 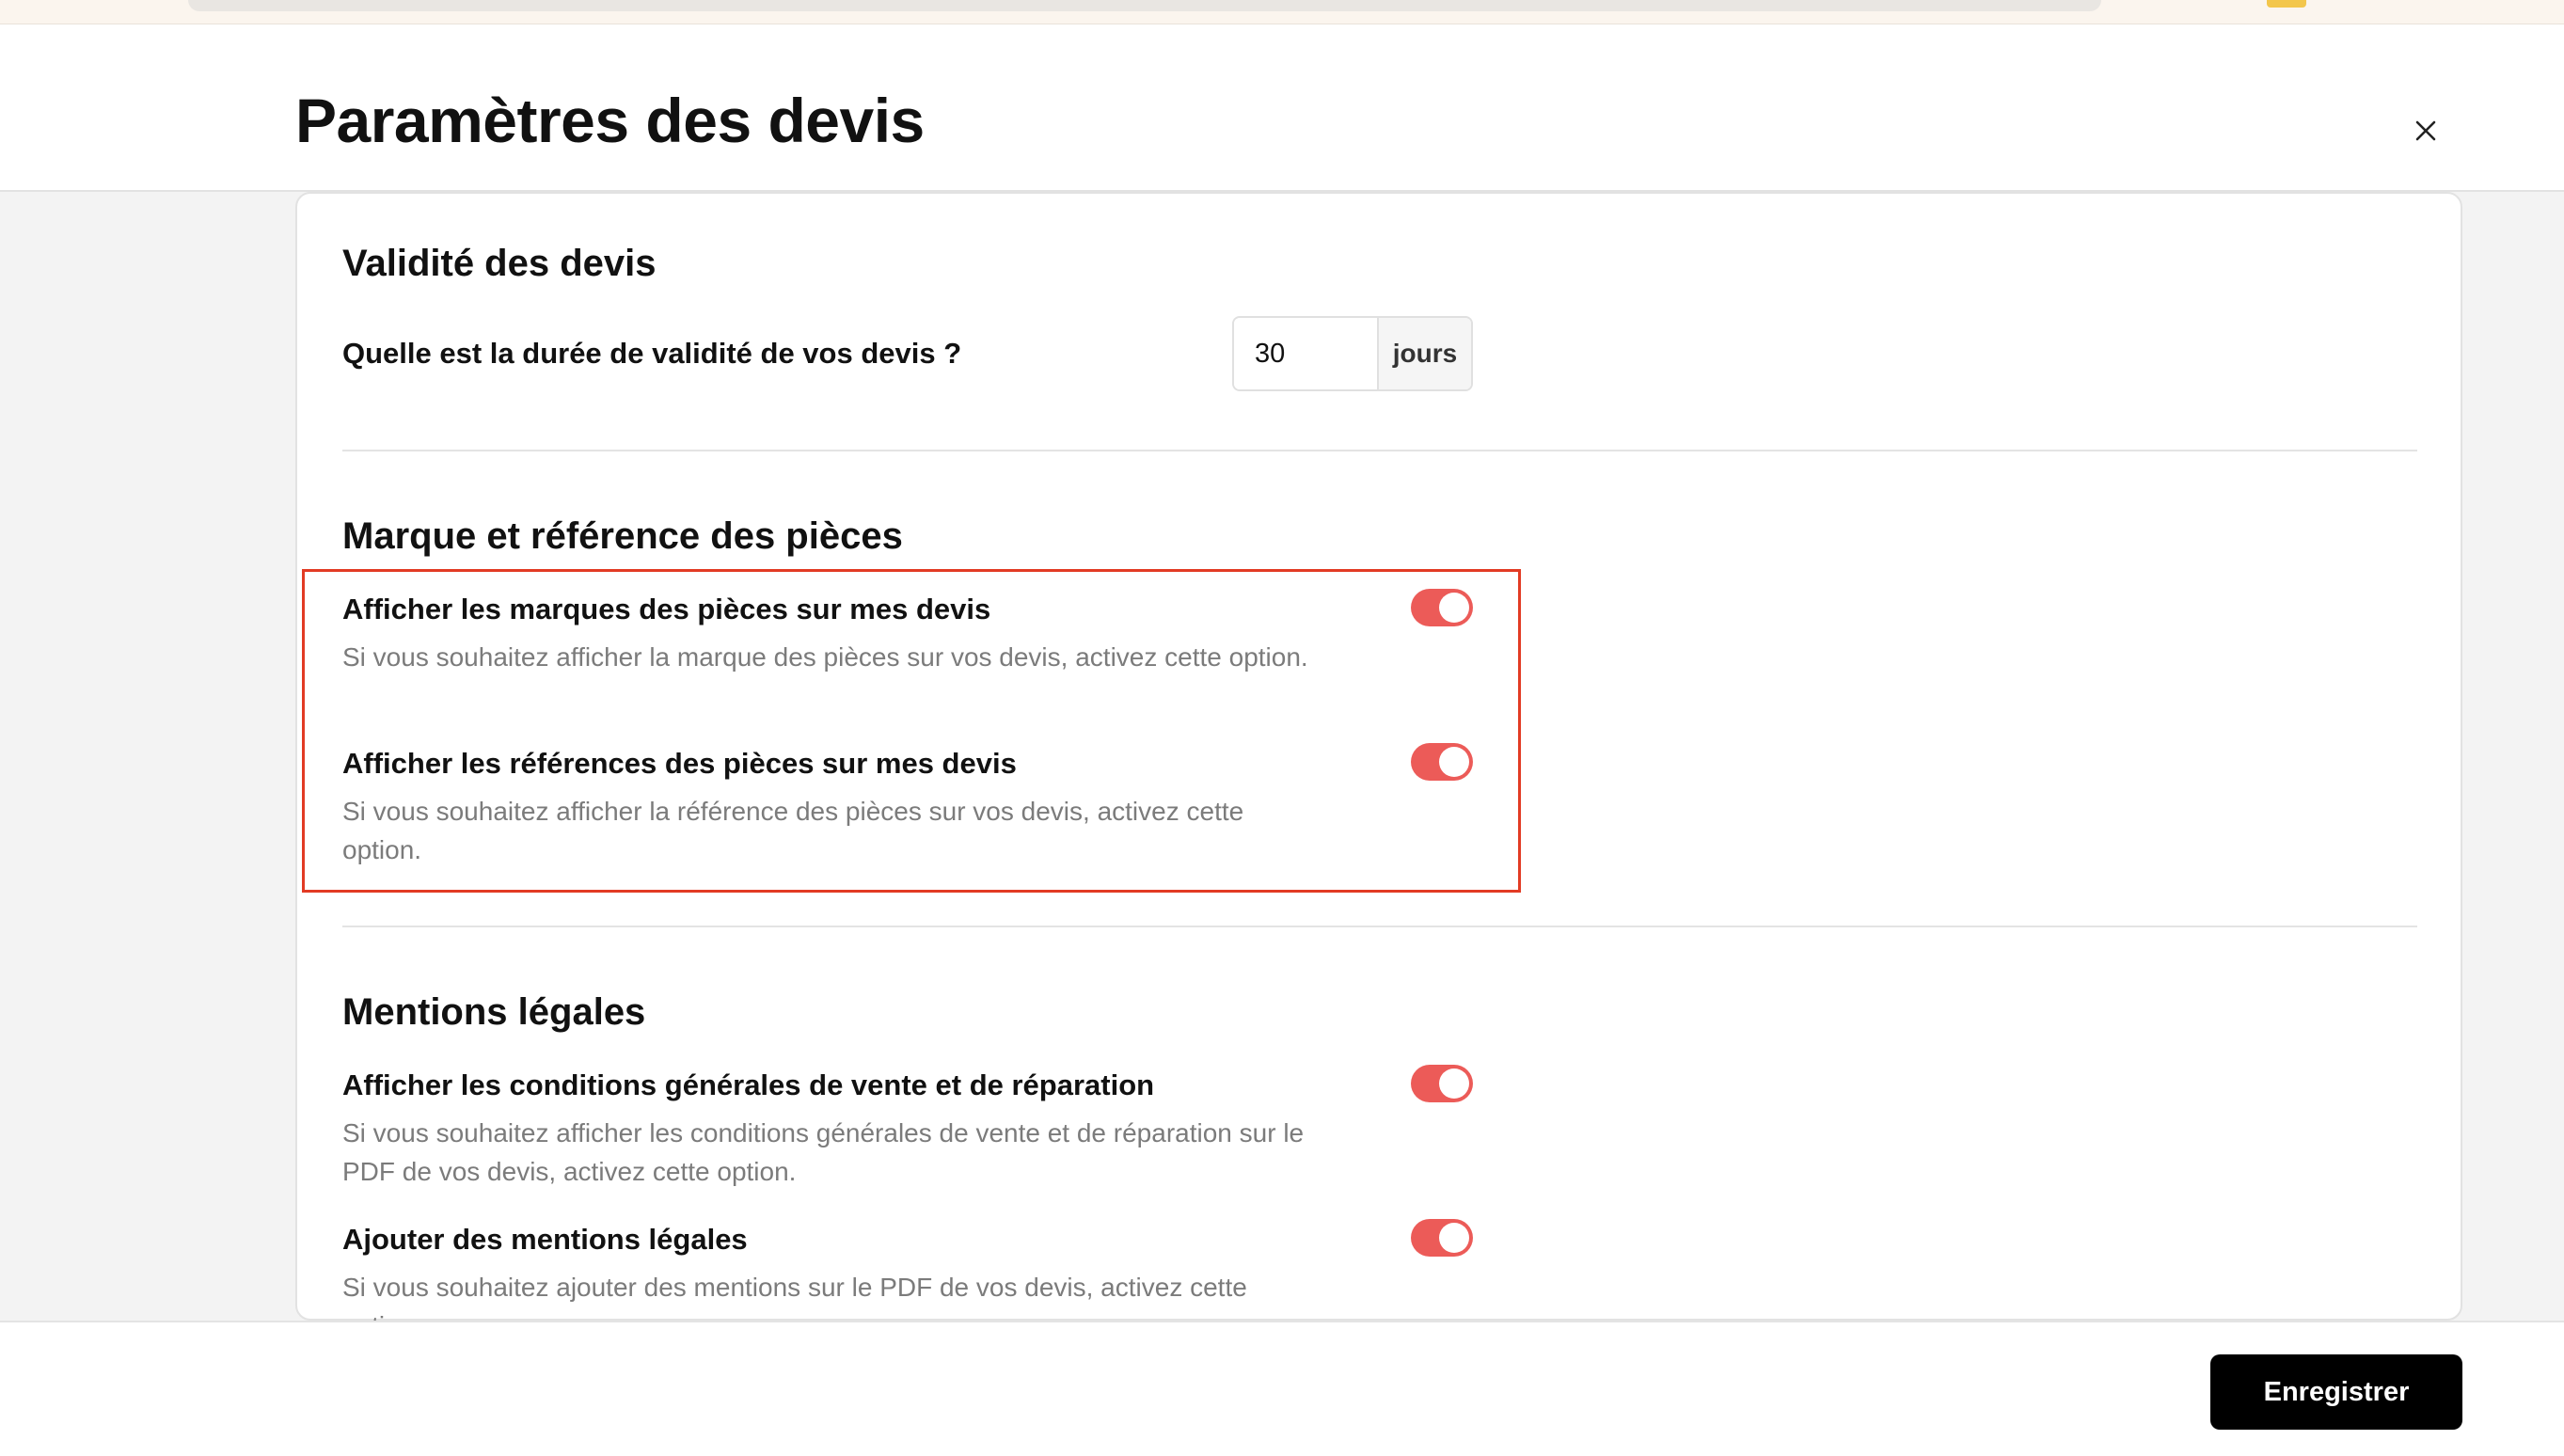 I want to click on toggle-add-legal-mentions, so click(x=1442, y=1238).